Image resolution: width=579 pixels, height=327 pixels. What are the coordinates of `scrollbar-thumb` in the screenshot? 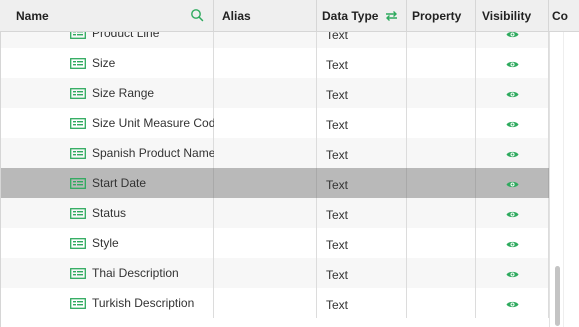 It's located at (557, 296).